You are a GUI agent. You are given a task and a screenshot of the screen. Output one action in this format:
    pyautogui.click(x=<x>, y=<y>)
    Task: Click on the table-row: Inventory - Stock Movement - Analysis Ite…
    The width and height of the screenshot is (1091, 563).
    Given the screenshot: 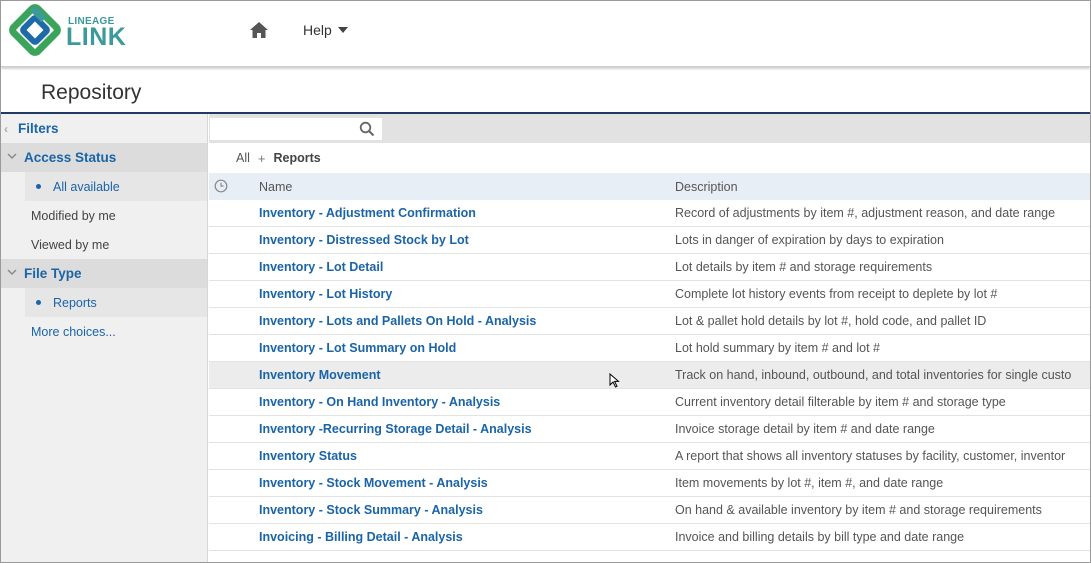 What is the action you would take?
    pyautogui.click(x=649, y=483)
    